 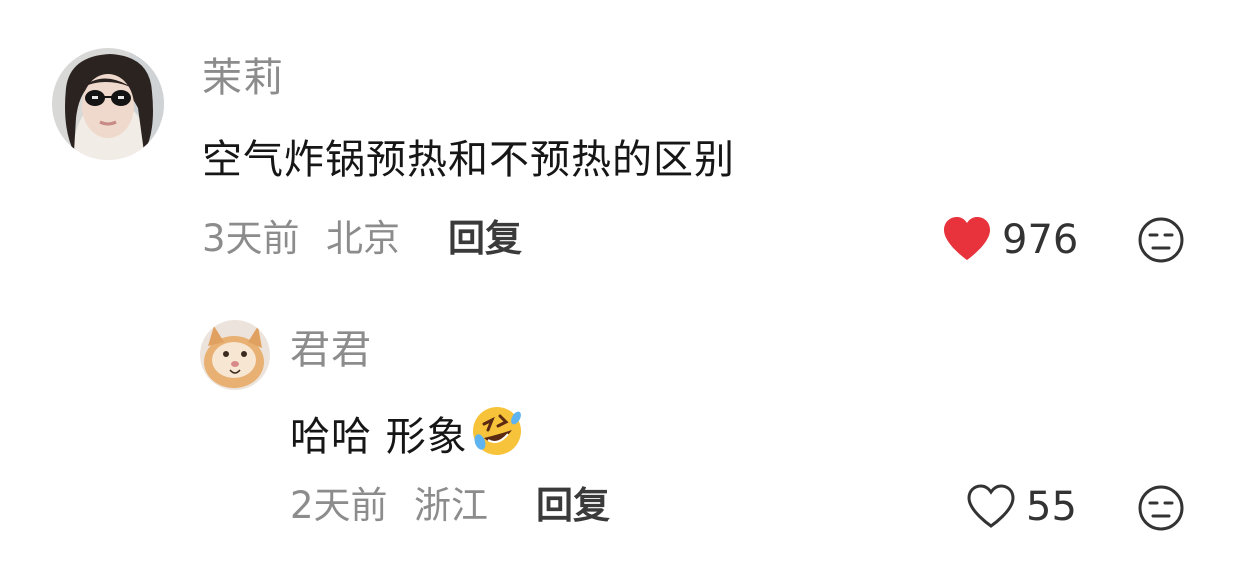 I want to click on comment-time: 3天前, so click(x=251, y=238).